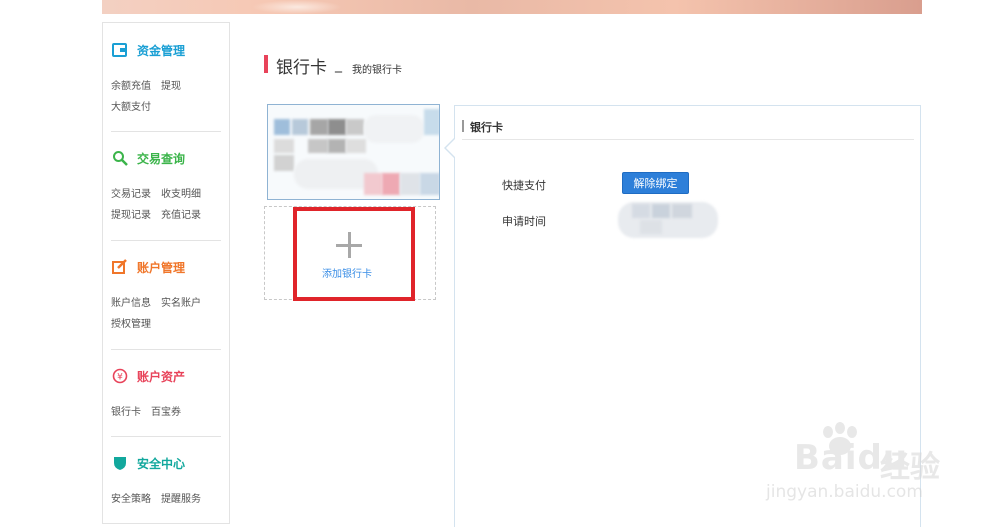  I want to click on watermark-cn: 经验, so click(910, 467).